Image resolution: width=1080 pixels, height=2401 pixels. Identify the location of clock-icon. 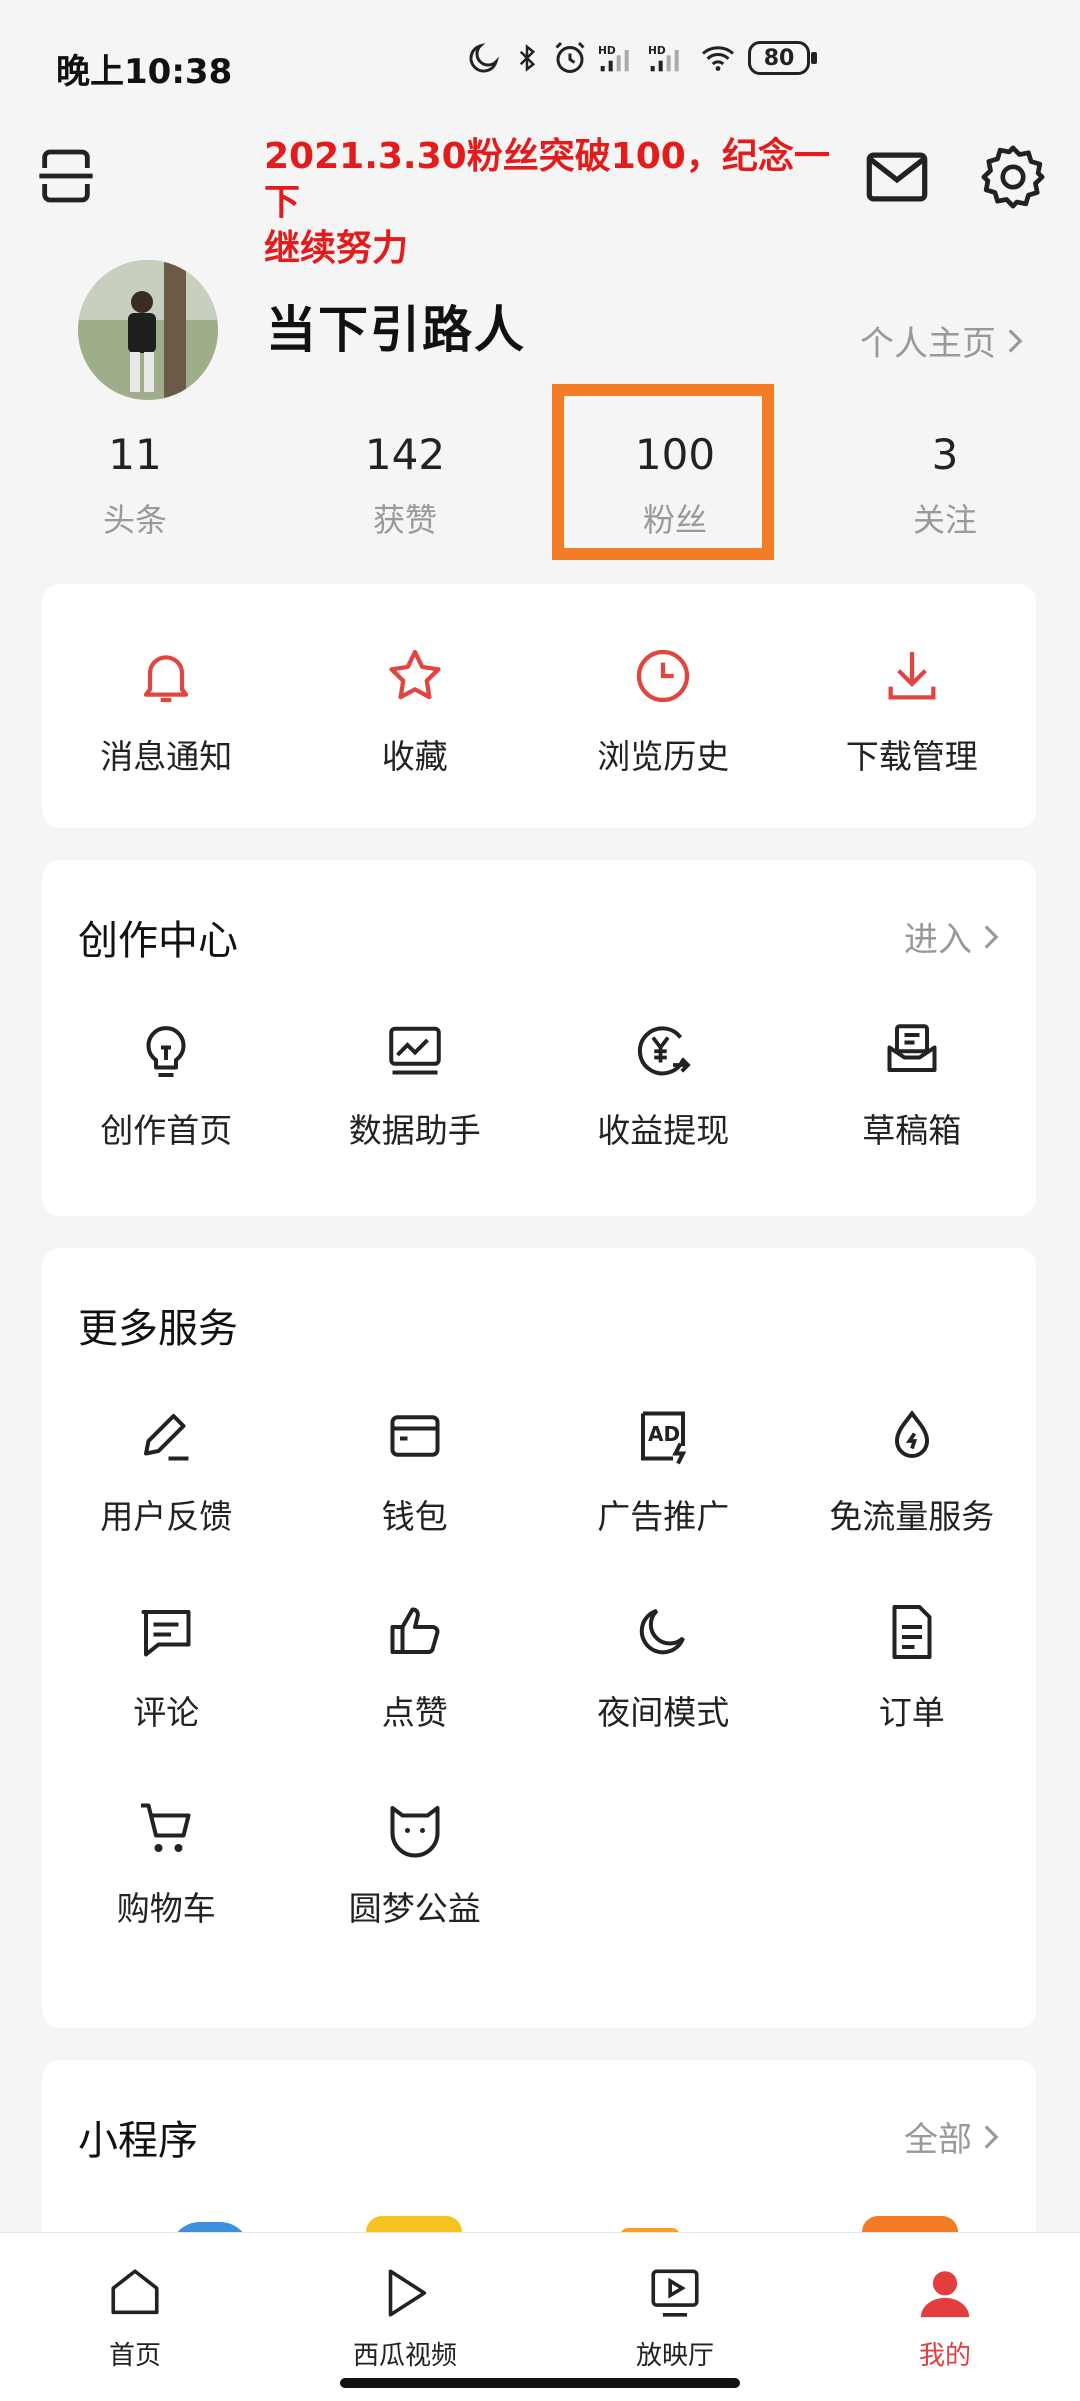
(663, 676).